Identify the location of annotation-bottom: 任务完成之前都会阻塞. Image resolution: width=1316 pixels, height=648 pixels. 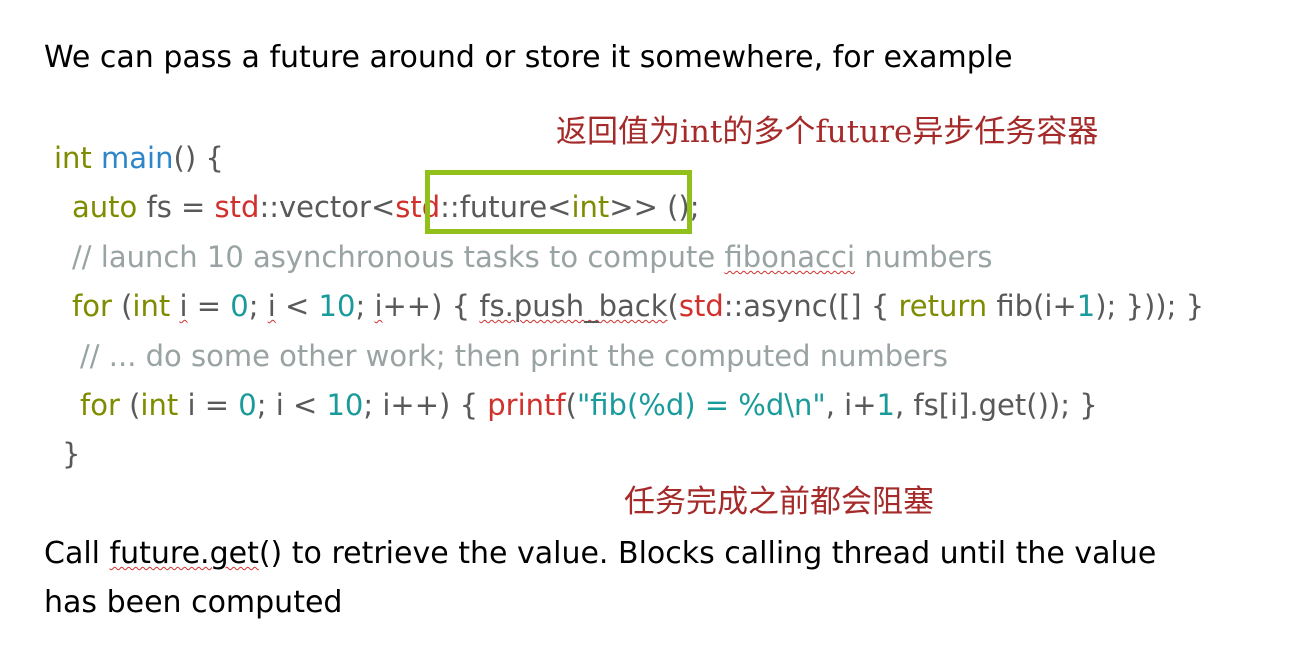
(779, 502).